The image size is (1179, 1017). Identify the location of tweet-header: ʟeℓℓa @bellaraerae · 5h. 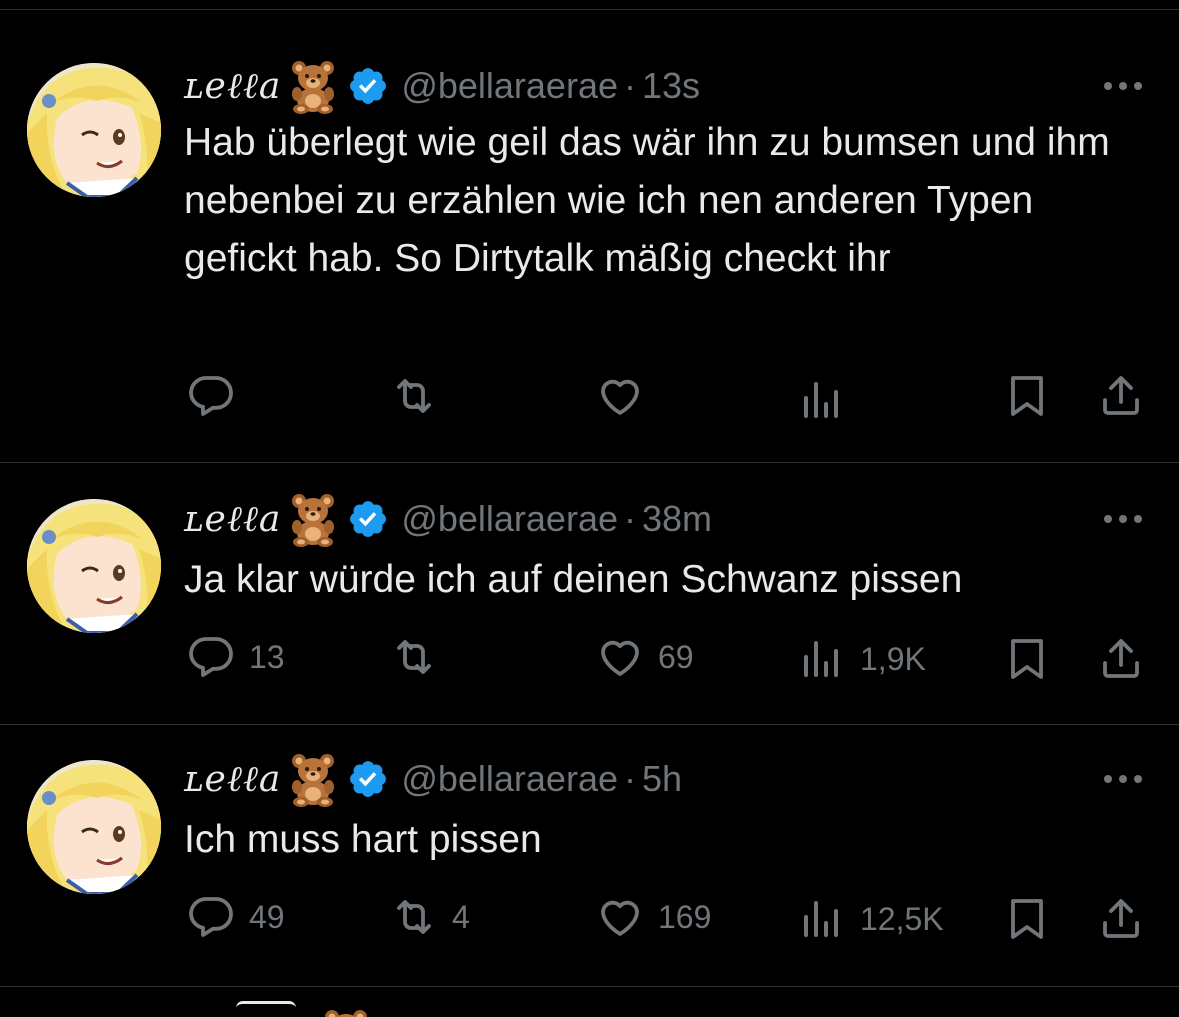
(433, 779).